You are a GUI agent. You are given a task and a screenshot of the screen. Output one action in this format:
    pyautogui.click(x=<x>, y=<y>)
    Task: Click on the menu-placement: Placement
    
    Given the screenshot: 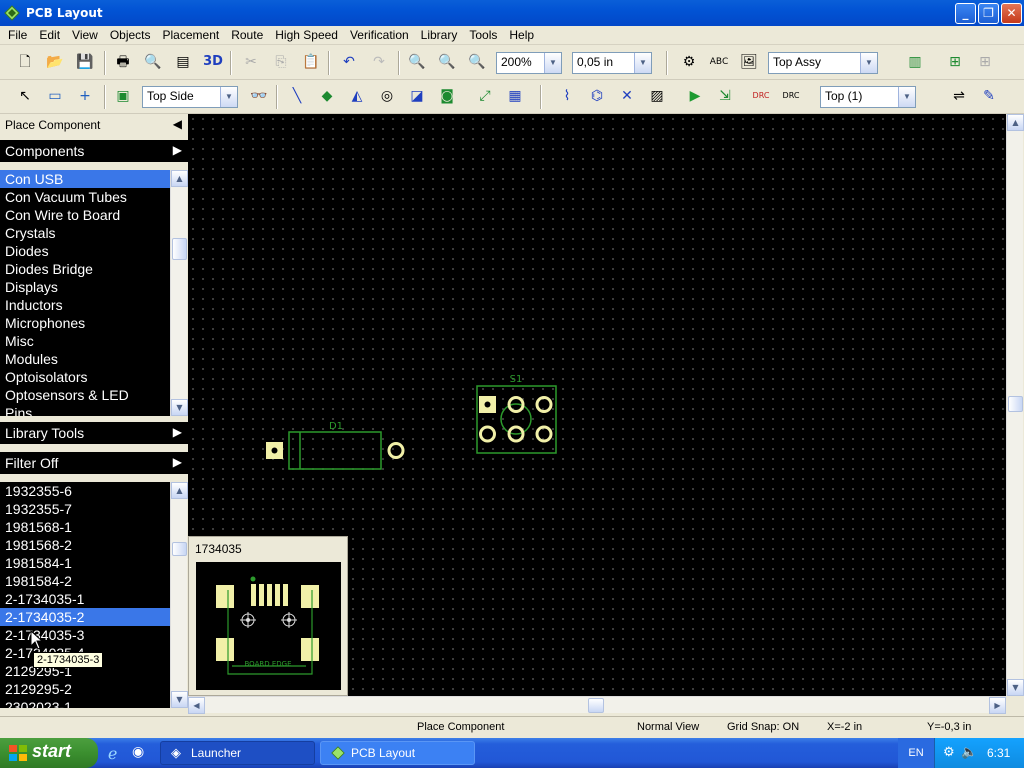 What is the action you would take?
    pyautogui.click(x=191, y=35)
    